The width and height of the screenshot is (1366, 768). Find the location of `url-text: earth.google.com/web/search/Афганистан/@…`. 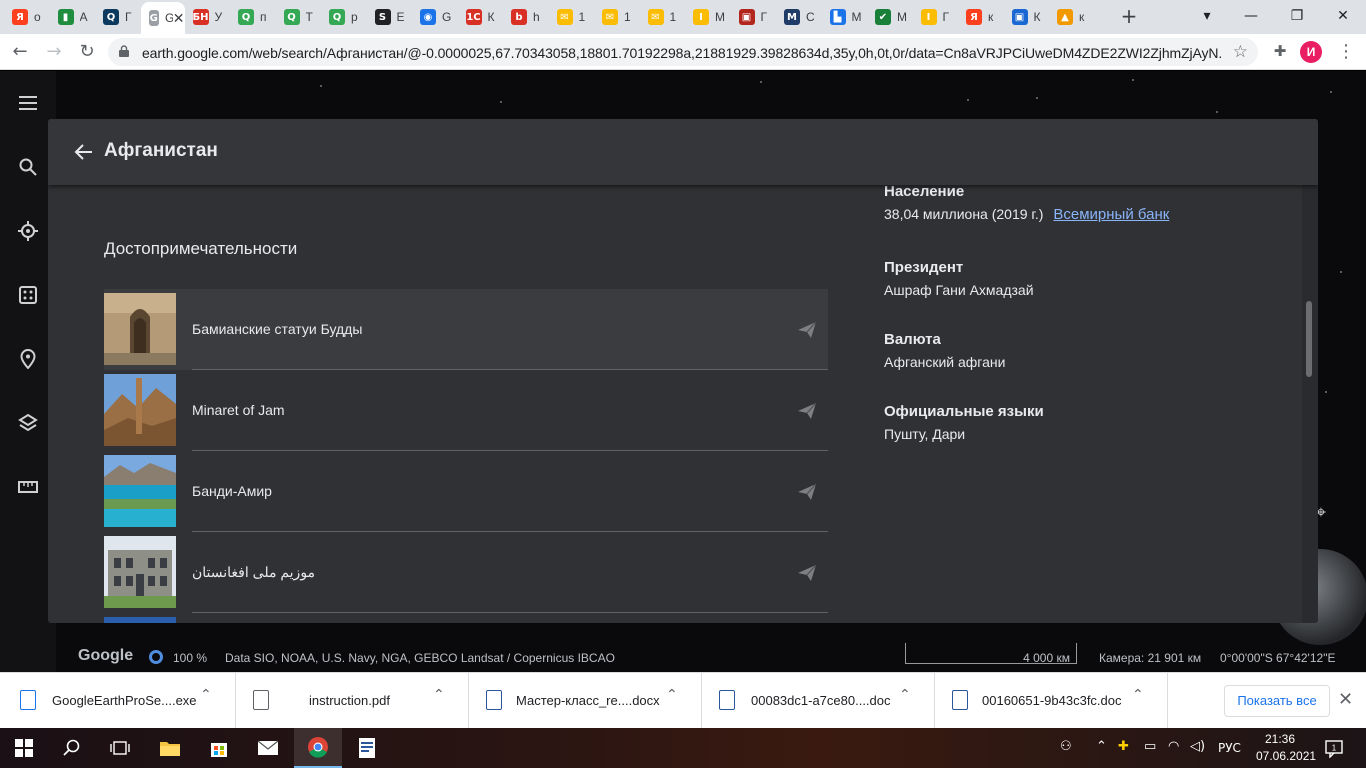

url-text: earth.google.com/web/search/Афганистан/@… is located at coordinates (682, 53).